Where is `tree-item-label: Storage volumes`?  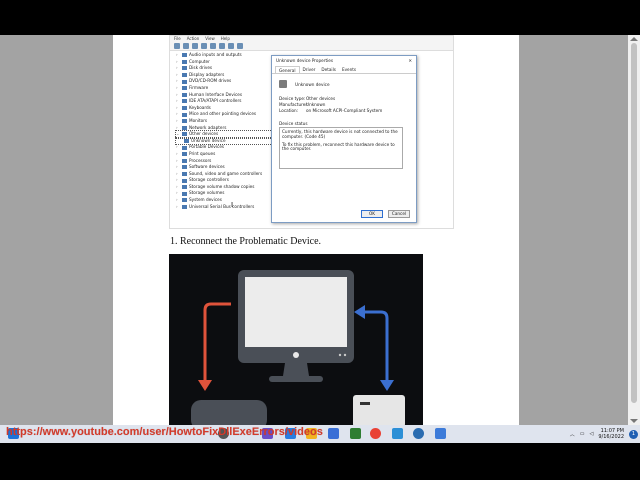 tree-item-label: Storage volumes is located at coordinates (207, 193).